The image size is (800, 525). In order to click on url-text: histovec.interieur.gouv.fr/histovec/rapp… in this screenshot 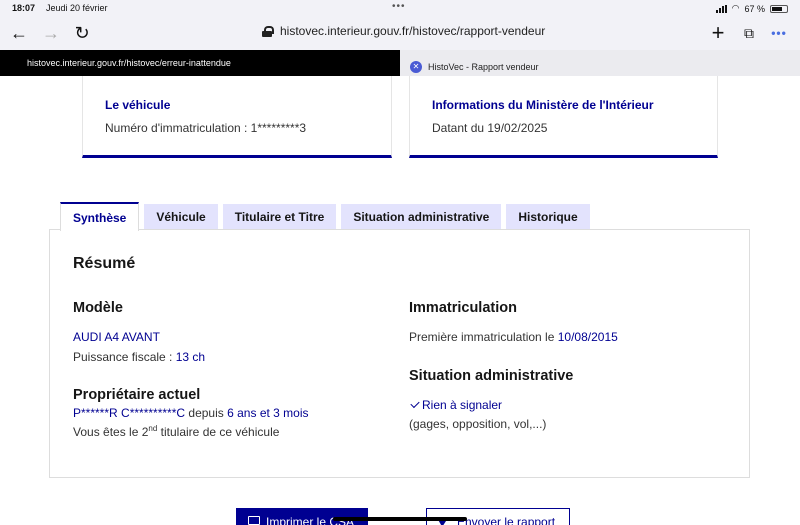, I will do `click(413, 31)`.